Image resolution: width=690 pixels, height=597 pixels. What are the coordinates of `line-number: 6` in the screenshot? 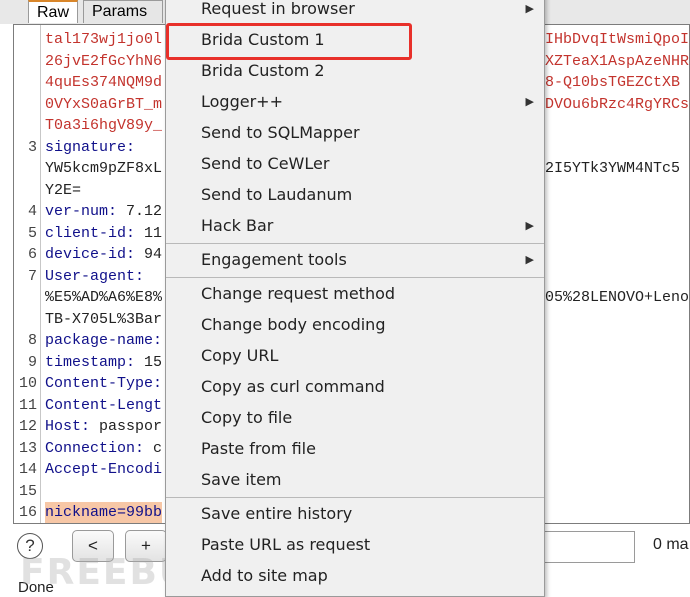 It's located at (32, 254).